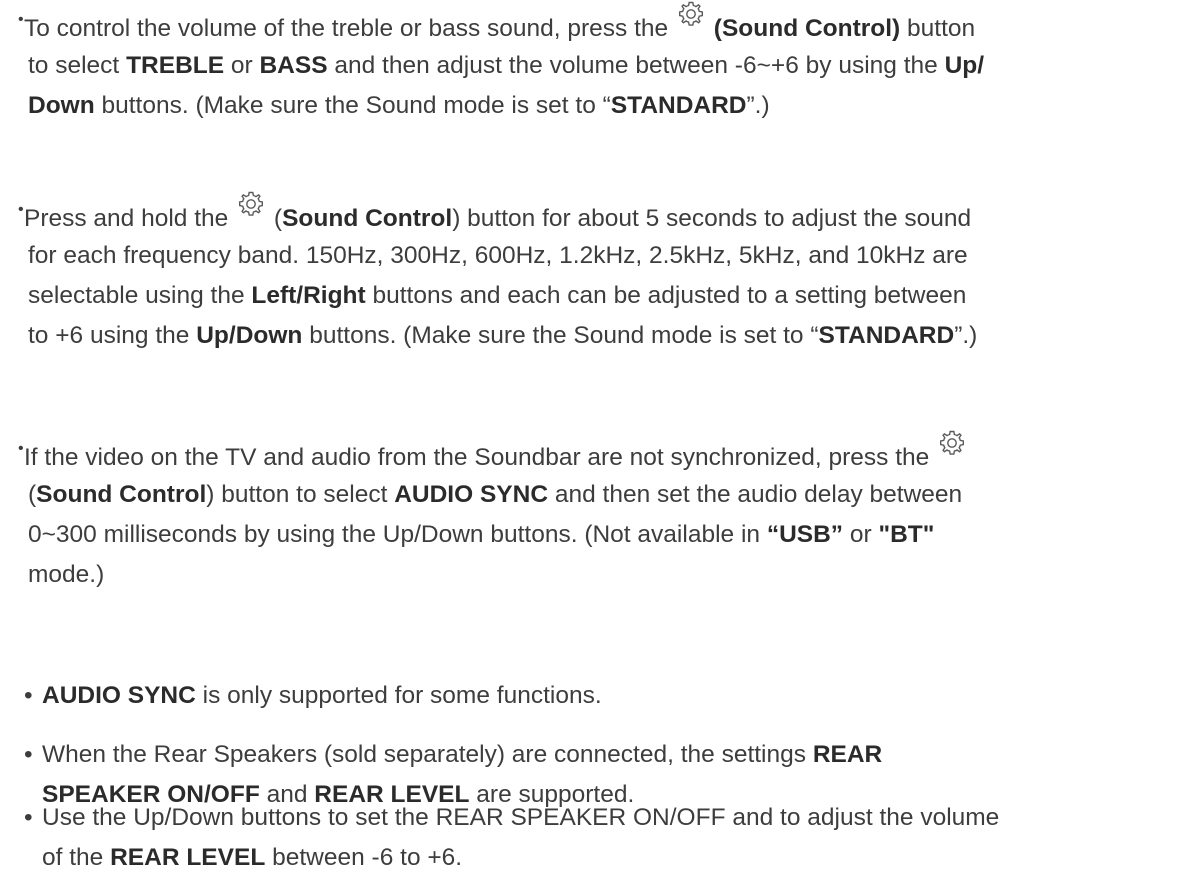  I want to click on bold-text: "BT", so click(906, 534).